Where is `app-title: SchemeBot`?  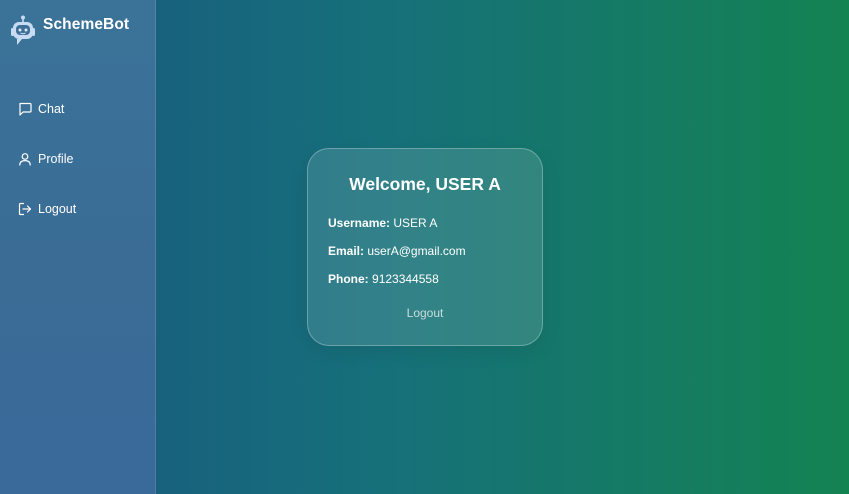
app-title: SchemeBot is located at coordinates (86, 24).